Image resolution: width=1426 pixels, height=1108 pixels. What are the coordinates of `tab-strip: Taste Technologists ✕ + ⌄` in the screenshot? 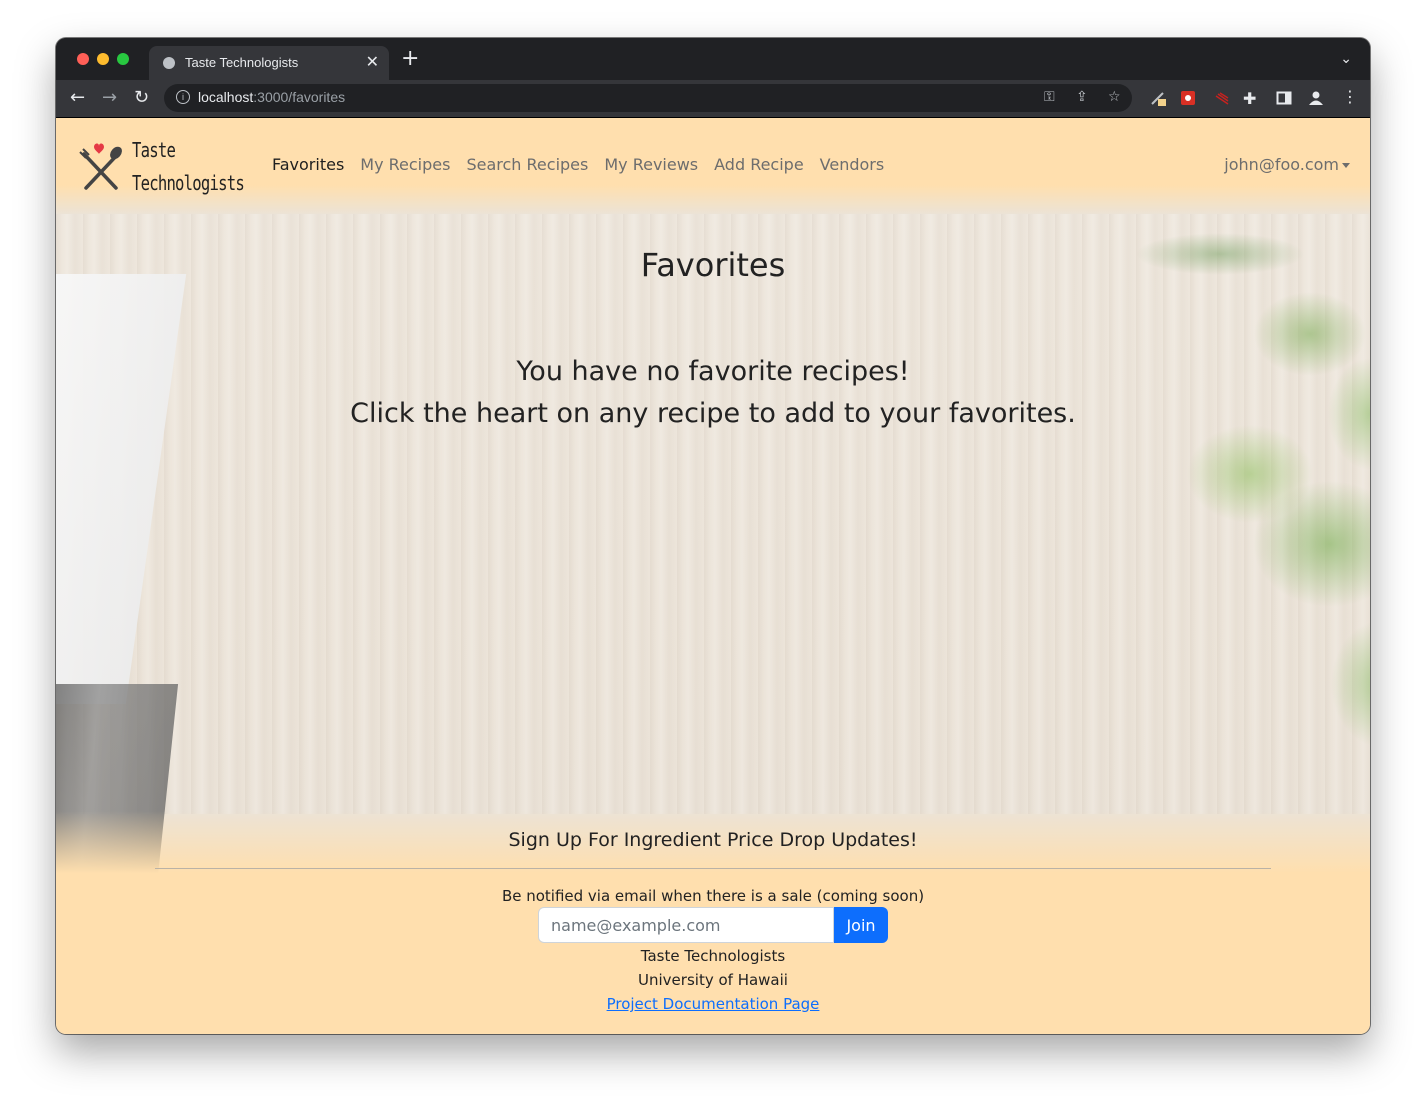 It's located at (713, 59).